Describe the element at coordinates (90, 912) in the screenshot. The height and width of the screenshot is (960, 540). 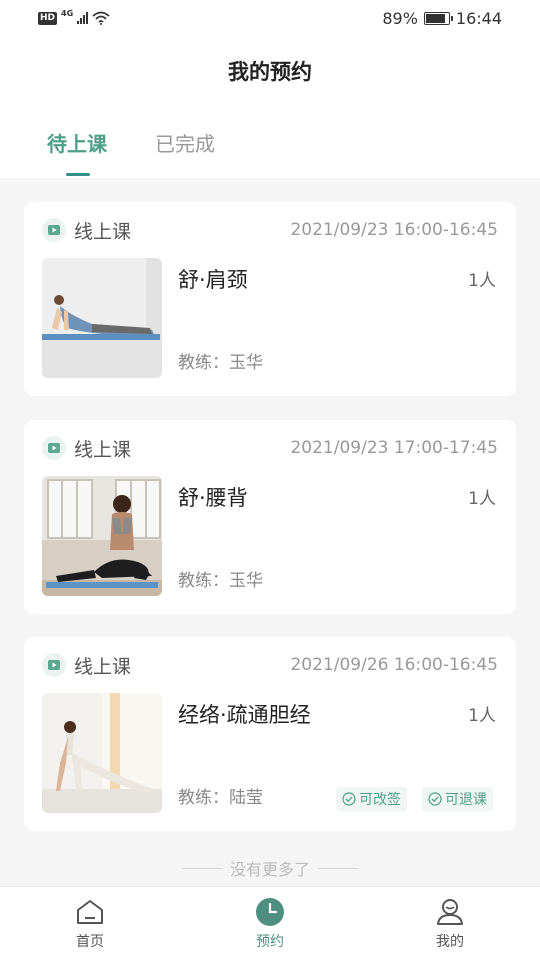
I see `home-icon` at that location.